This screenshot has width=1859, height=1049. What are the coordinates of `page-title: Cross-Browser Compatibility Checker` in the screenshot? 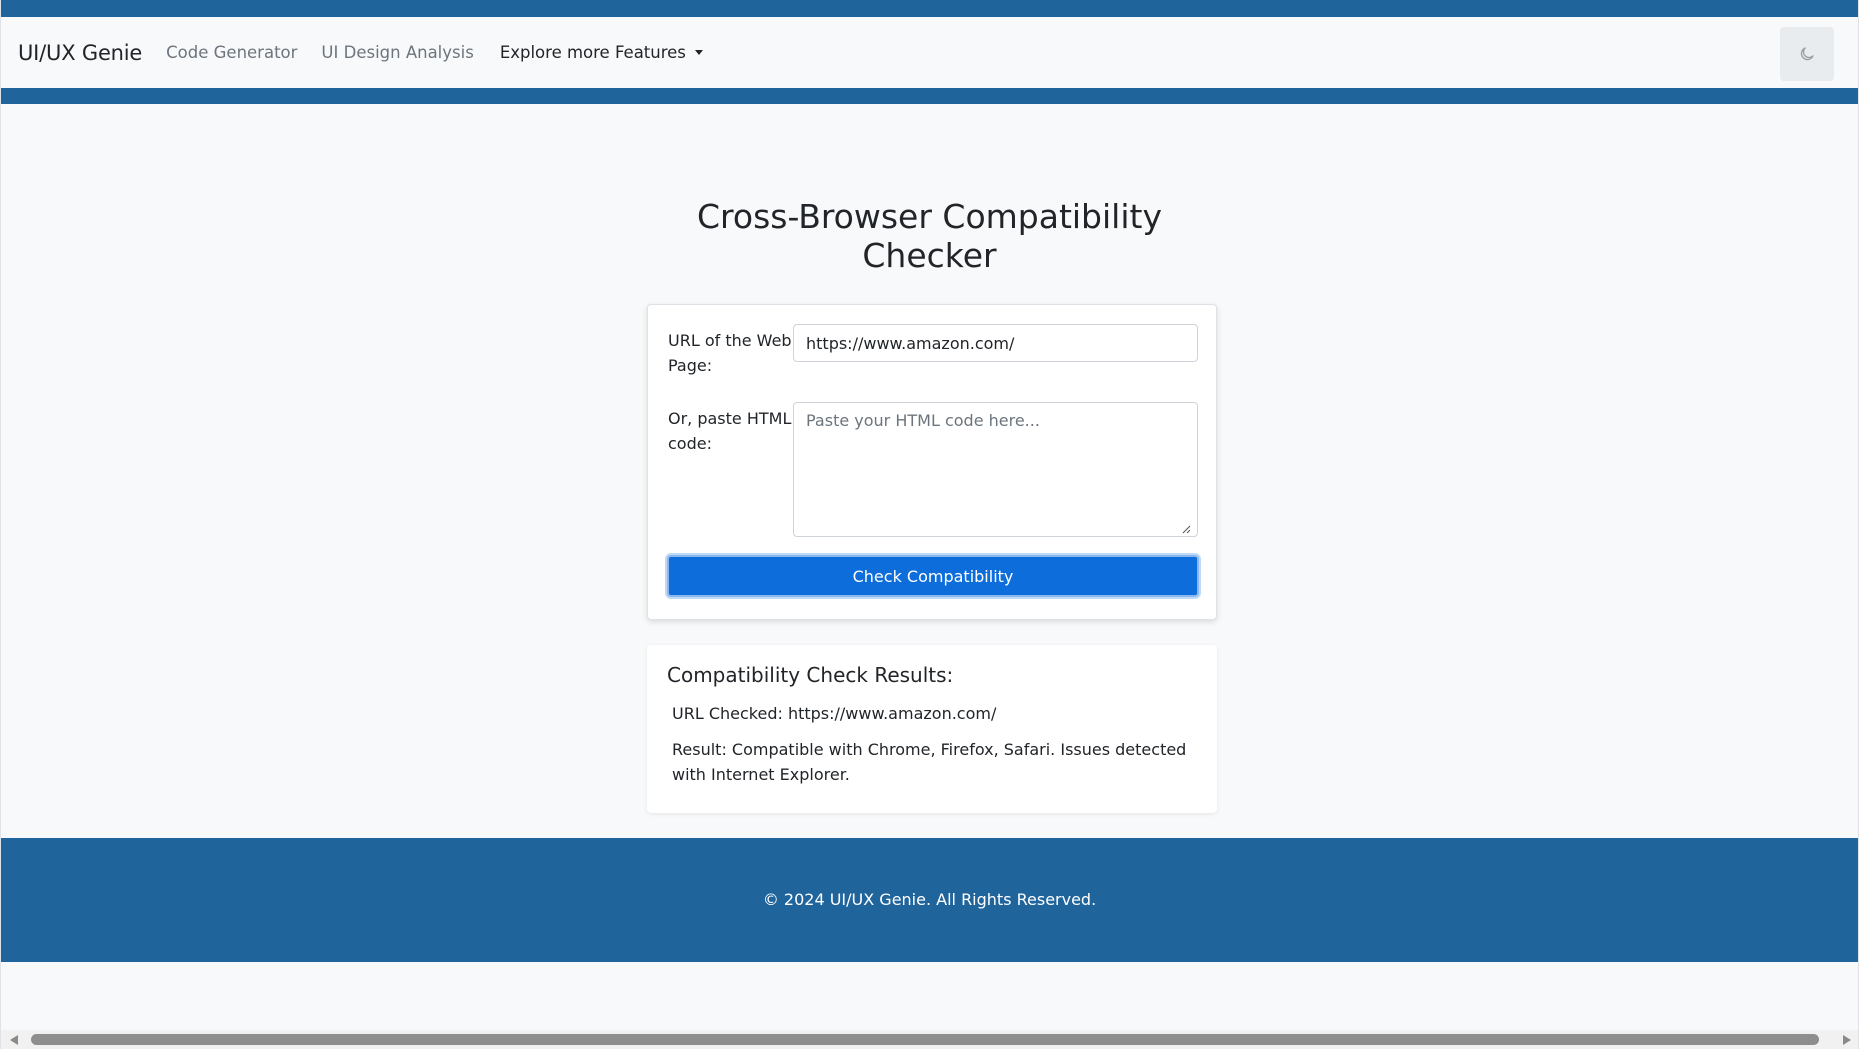 It's located at (929, 236).